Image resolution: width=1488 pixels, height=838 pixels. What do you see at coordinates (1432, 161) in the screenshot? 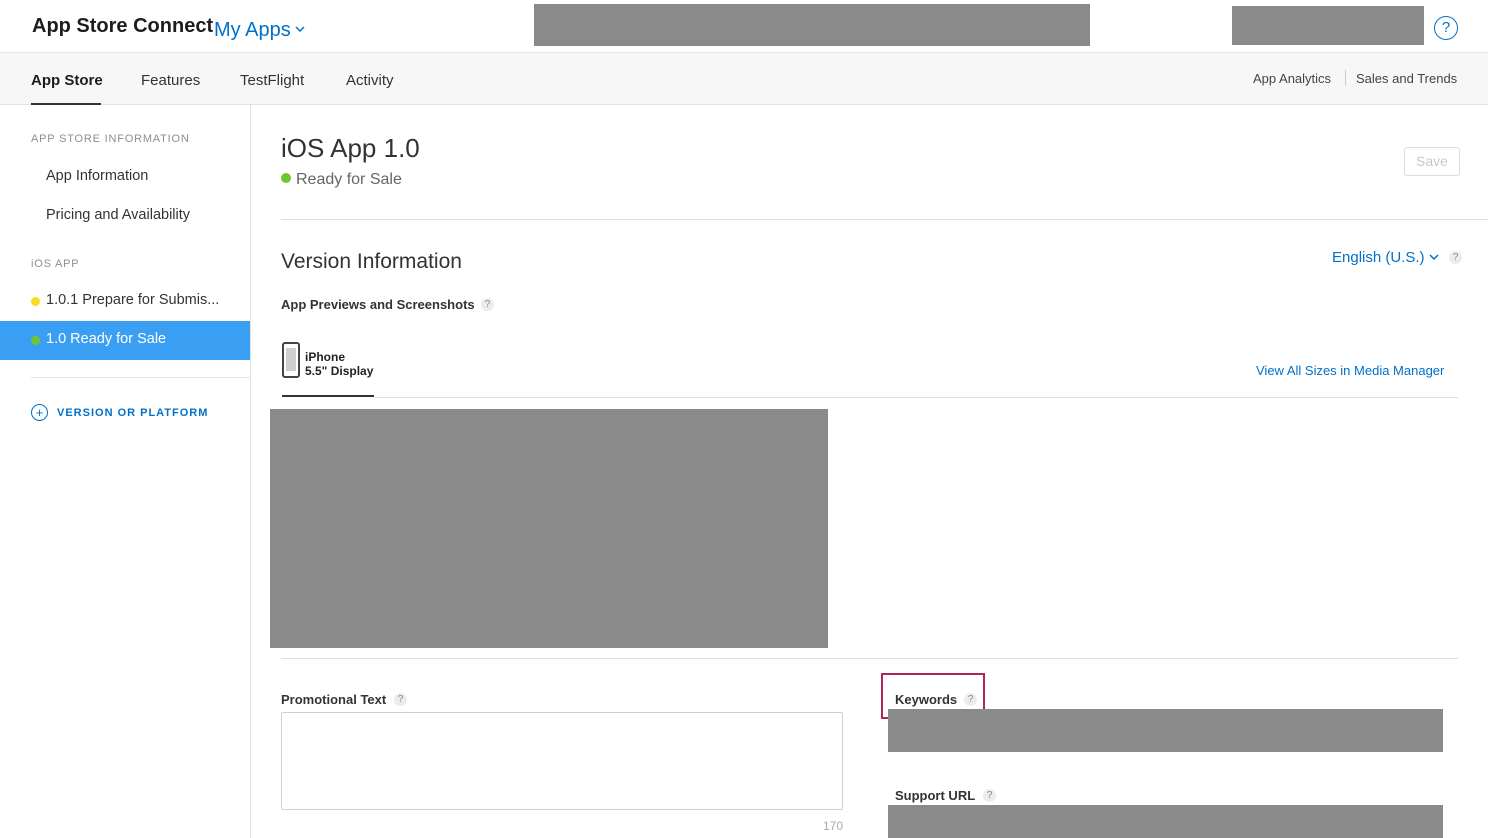
I see `save-button: Save` at bounding box center [1432, 161].